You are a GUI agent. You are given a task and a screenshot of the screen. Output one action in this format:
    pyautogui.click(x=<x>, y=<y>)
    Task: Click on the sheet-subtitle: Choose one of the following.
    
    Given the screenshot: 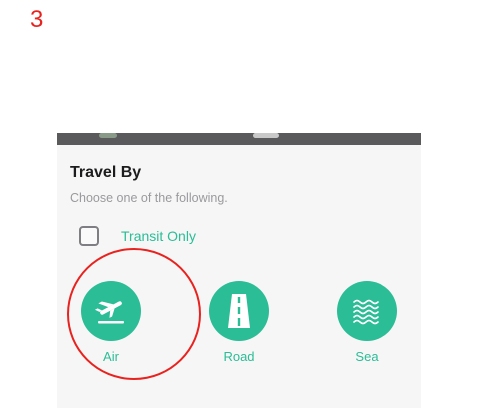 What is the action you would take?
    pyautogui.click(x=149, y=198)
    